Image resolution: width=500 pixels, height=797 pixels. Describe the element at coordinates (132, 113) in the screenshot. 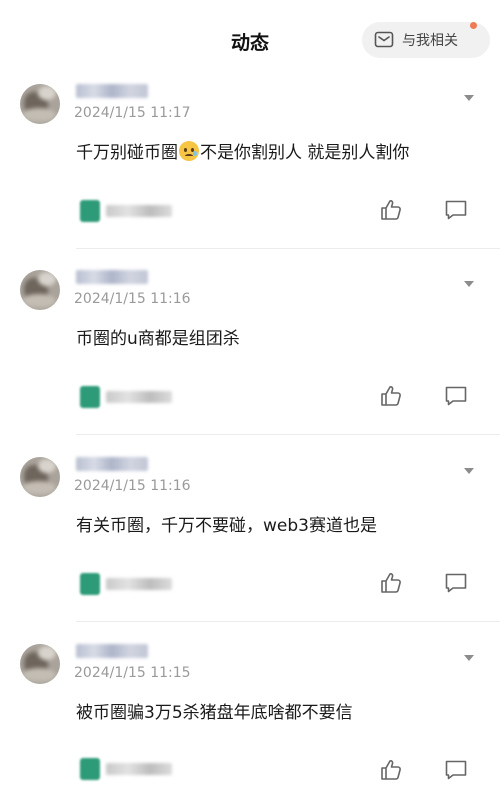

I see `timestamp: 2024/1/15 11:17` at that location.